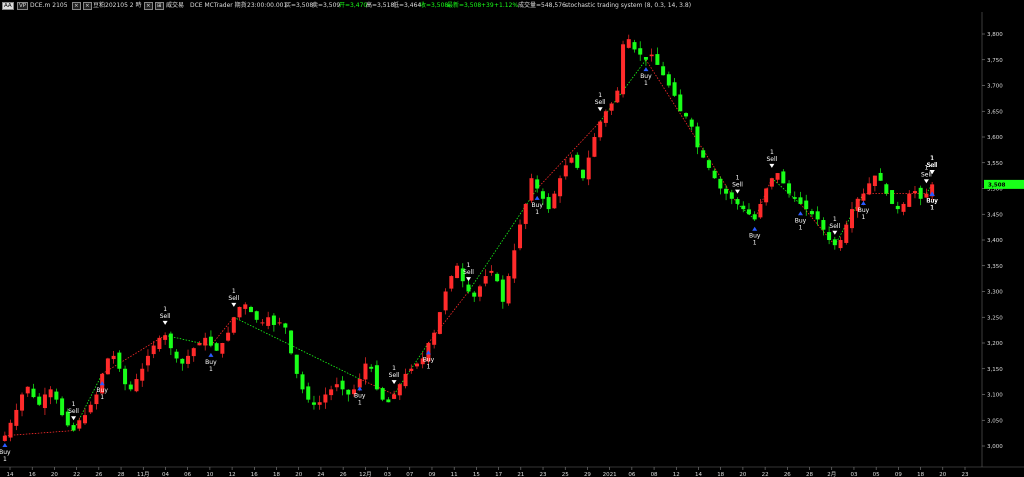  Describe the element at coordinates (343, 474) in the screenshot. I see `time-tick-label: 26` at that location.